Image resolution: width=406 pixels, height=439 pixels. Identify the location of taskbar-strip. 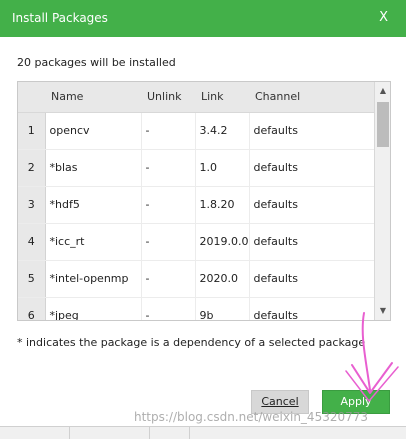
(203, 432).